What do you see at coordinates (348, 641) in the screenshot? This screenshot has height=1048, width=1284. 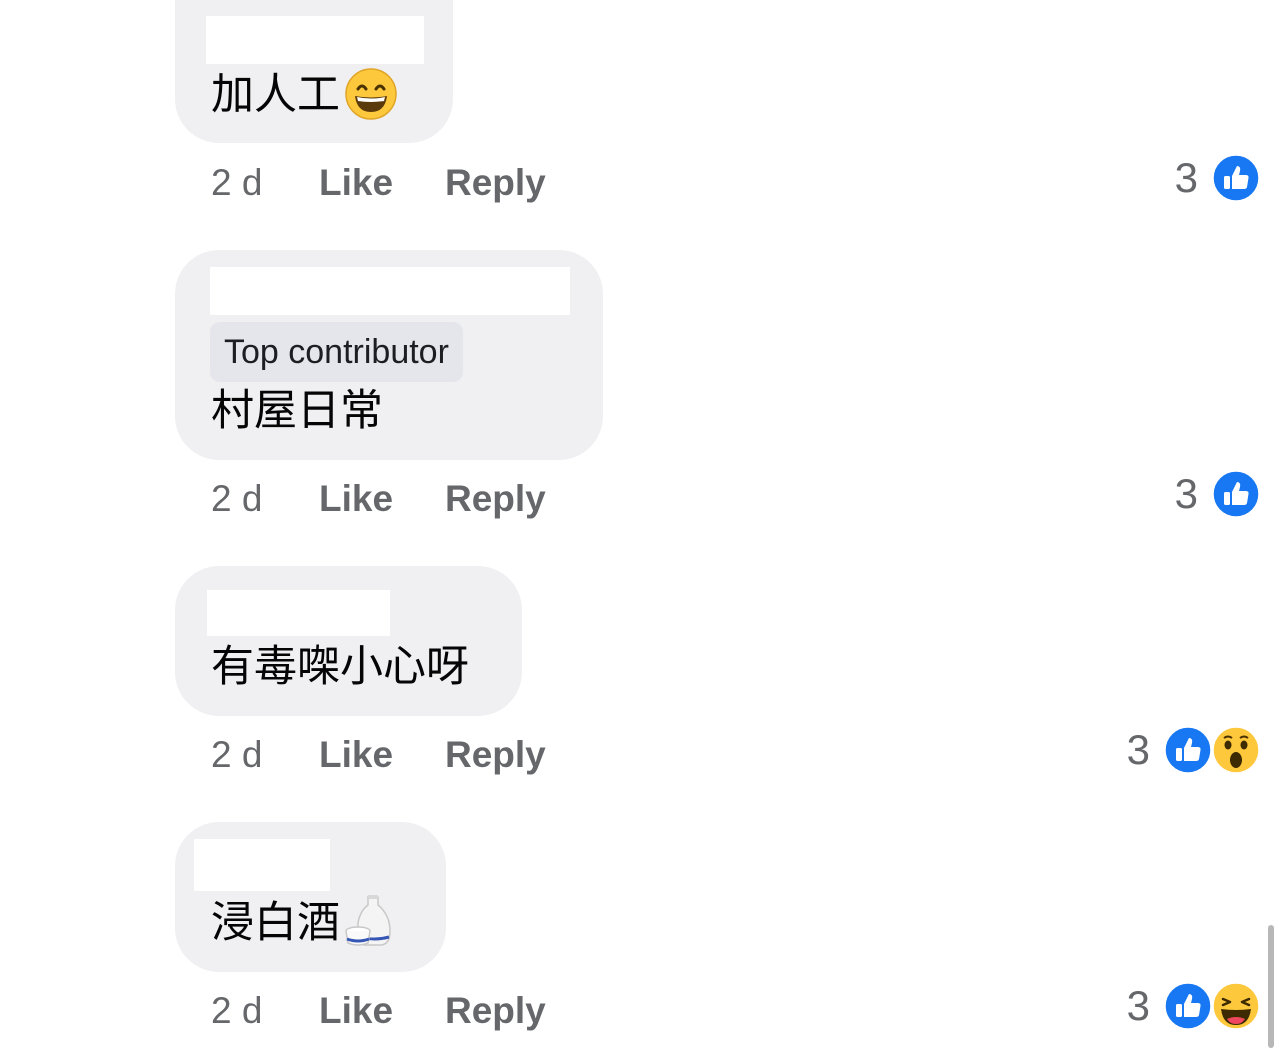 I see `comment-bubble: 有毒㗎小心呀` at bounding box center [348, 641].